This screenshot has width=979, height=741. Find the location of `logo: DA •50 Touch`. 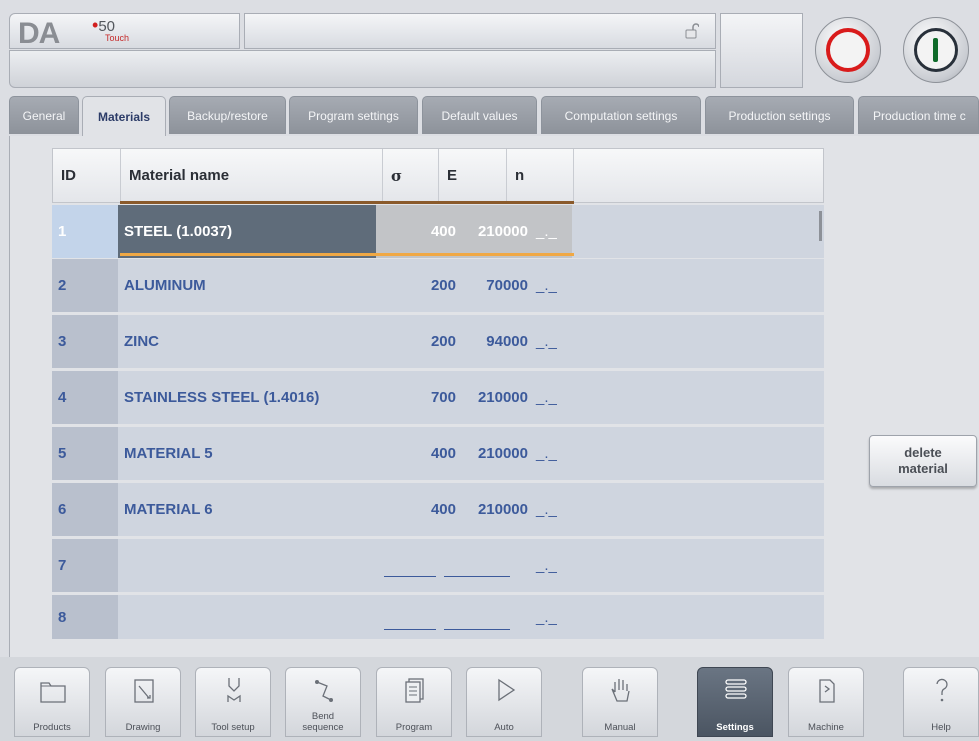

logo: DA •50 Touch is located at coordinates (124, 31).